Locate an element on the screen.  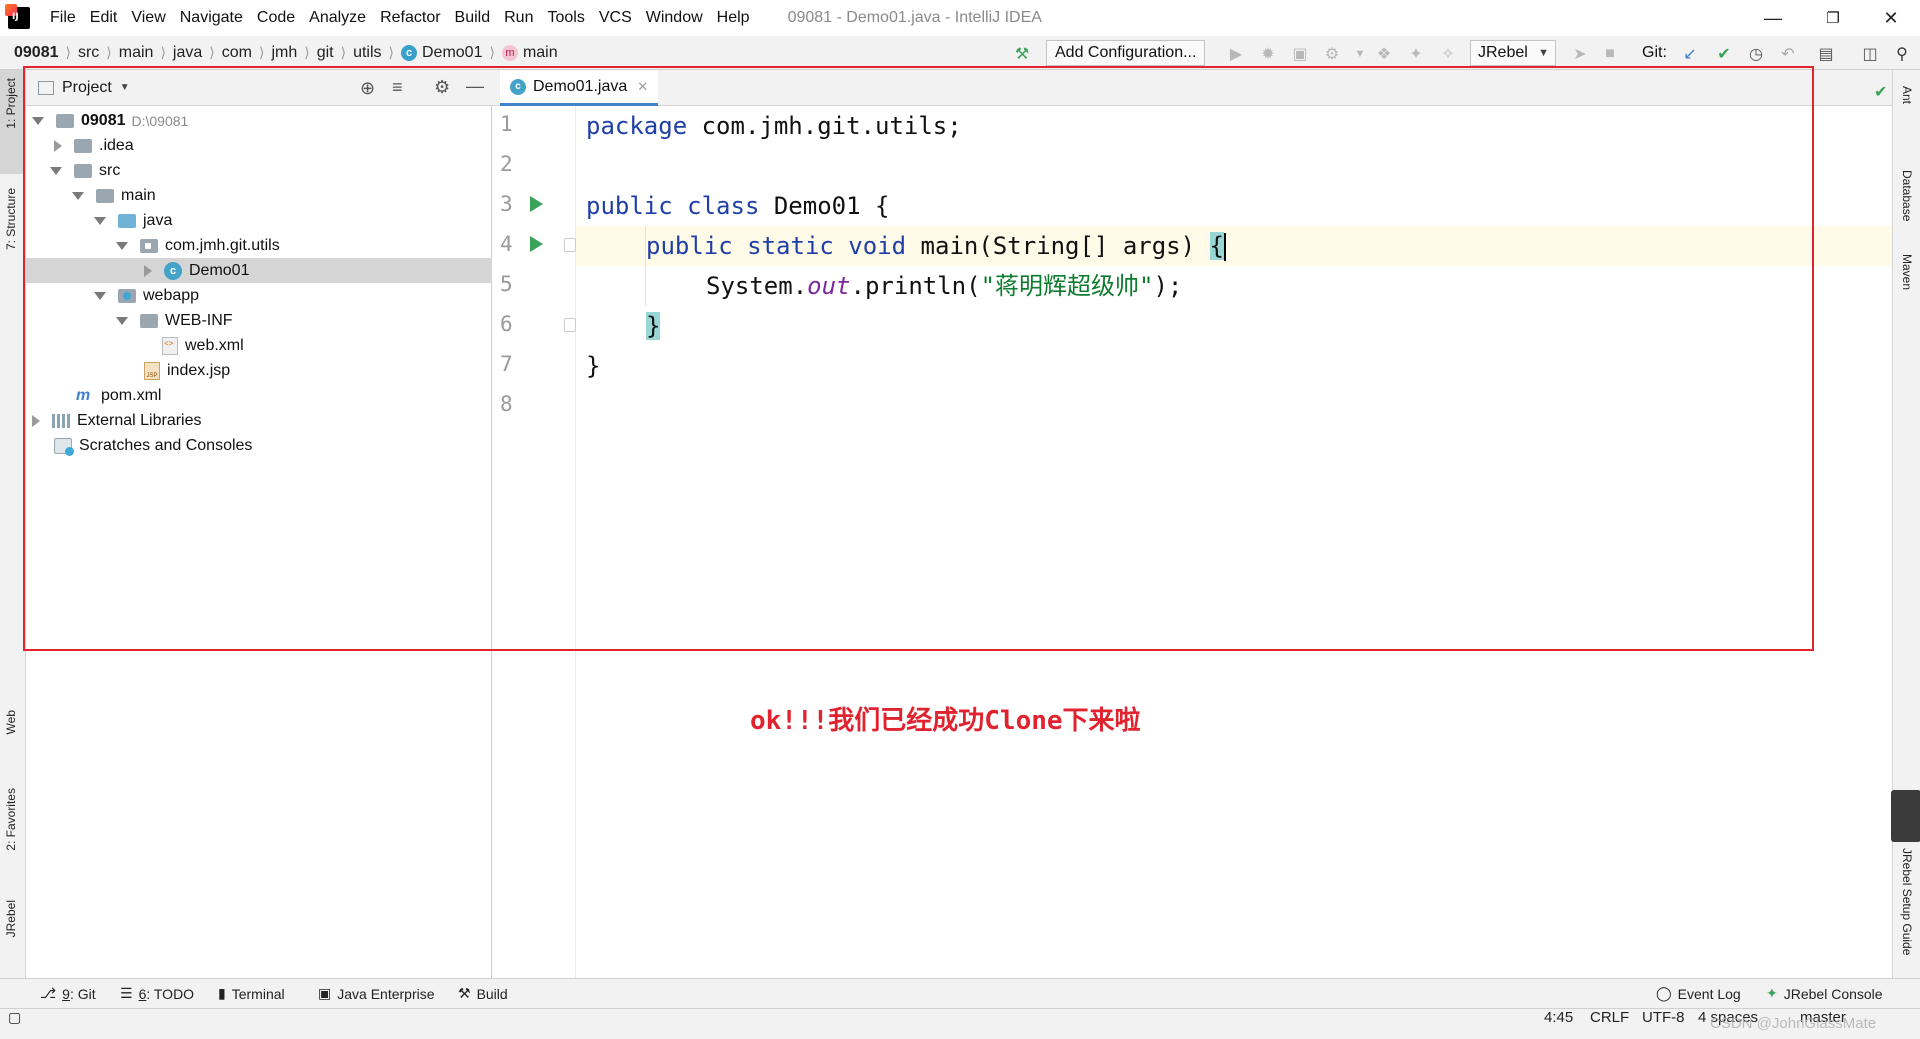
close-tab-icon: ✕ is located at coordinates (642, 87).